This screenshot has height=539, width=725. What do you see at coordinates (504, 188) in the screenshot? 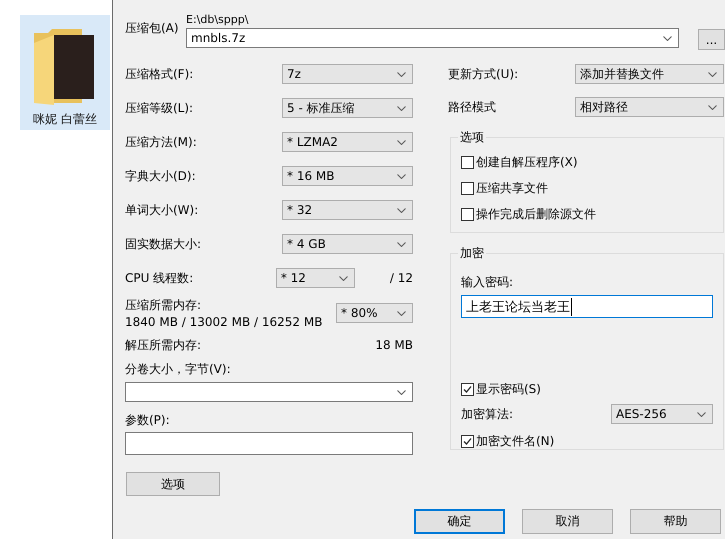
I see `checkbox: 压缩共享文件` at bounding box center [504, 188].